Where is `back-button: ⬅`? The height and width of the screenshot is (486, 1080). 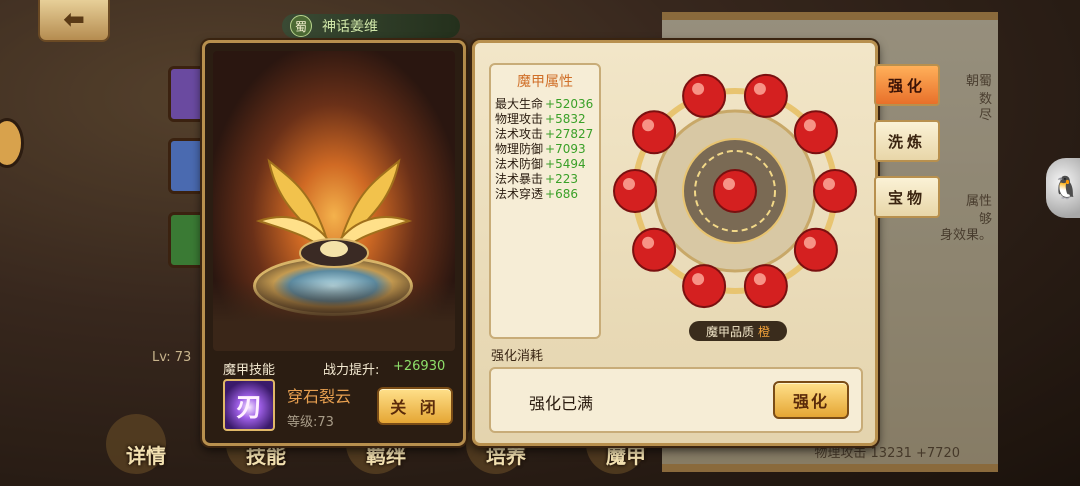 back-button: ⬅ is located at coordinates (74, 21).